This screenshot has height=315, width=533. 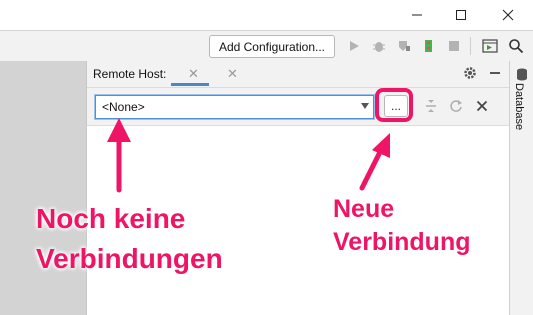 What do you see at coordinates (402, 225) in the screenshot?
I see `annotation-new-connection: Neue Verbindung` at bounding box center [402, 225].